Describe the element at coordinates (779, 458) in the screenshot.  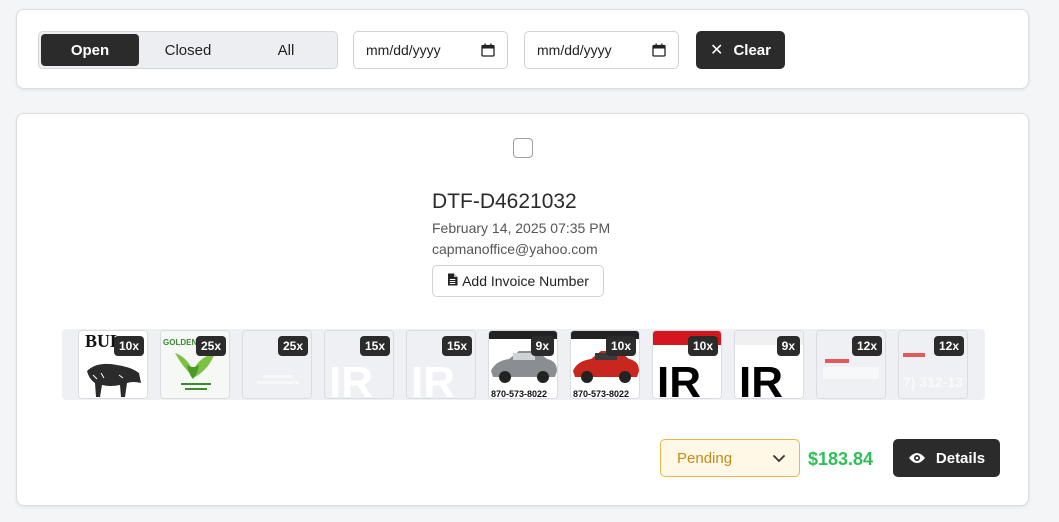
I see `chevron-down-icon` at that location.